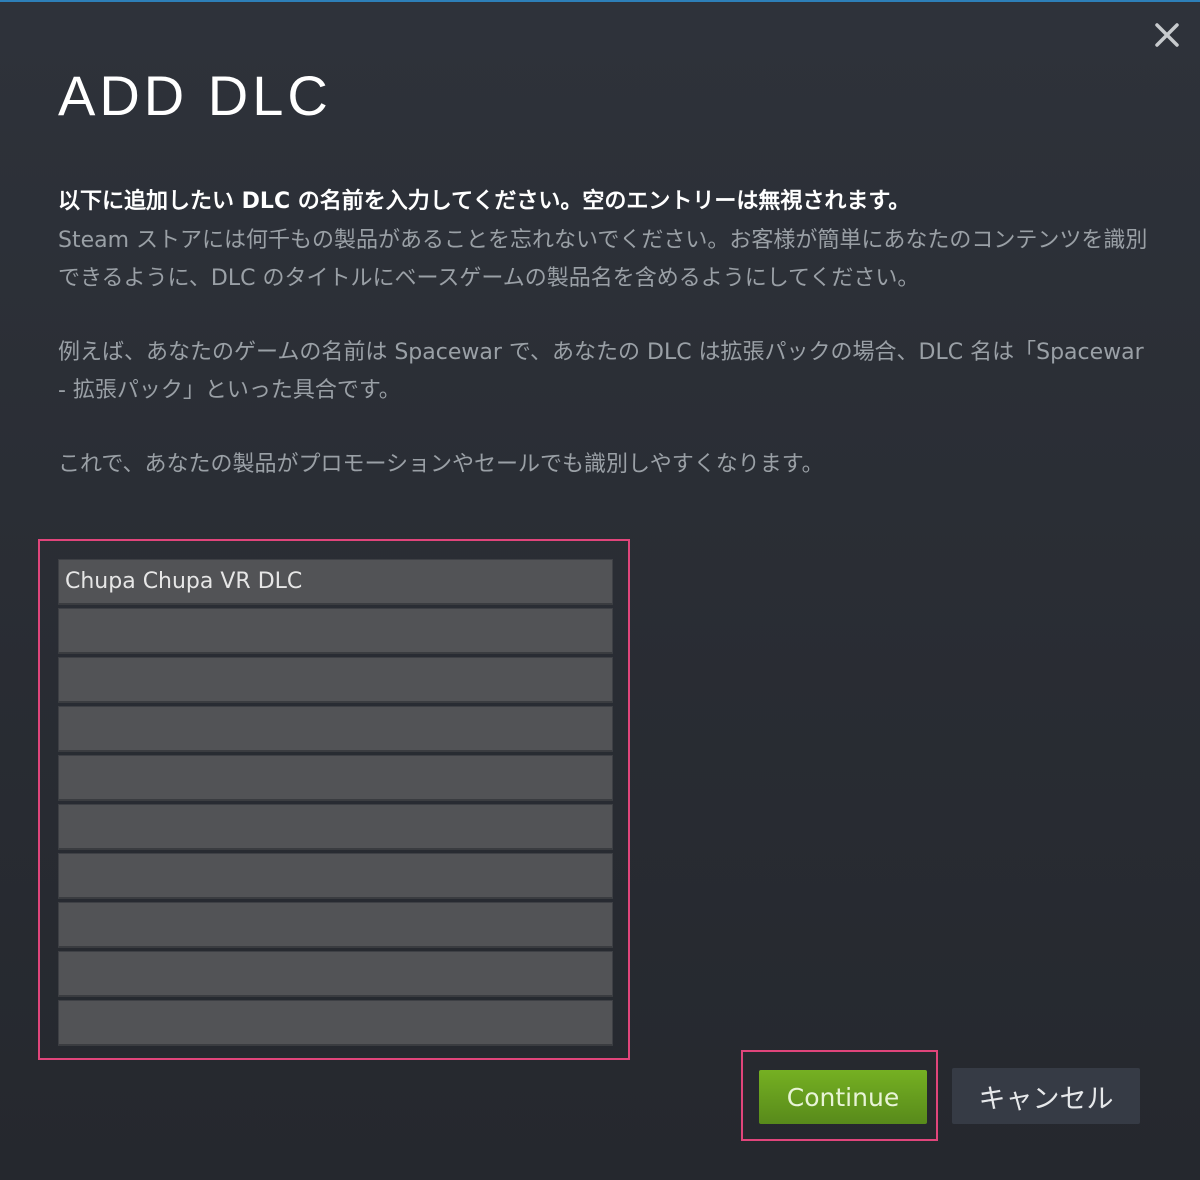 This screenshot has height=1180, width=1200. What do you see at coordinates (1167, 35) in the screenshot?
I see `close-icon` at bounding box center [1167, 35].